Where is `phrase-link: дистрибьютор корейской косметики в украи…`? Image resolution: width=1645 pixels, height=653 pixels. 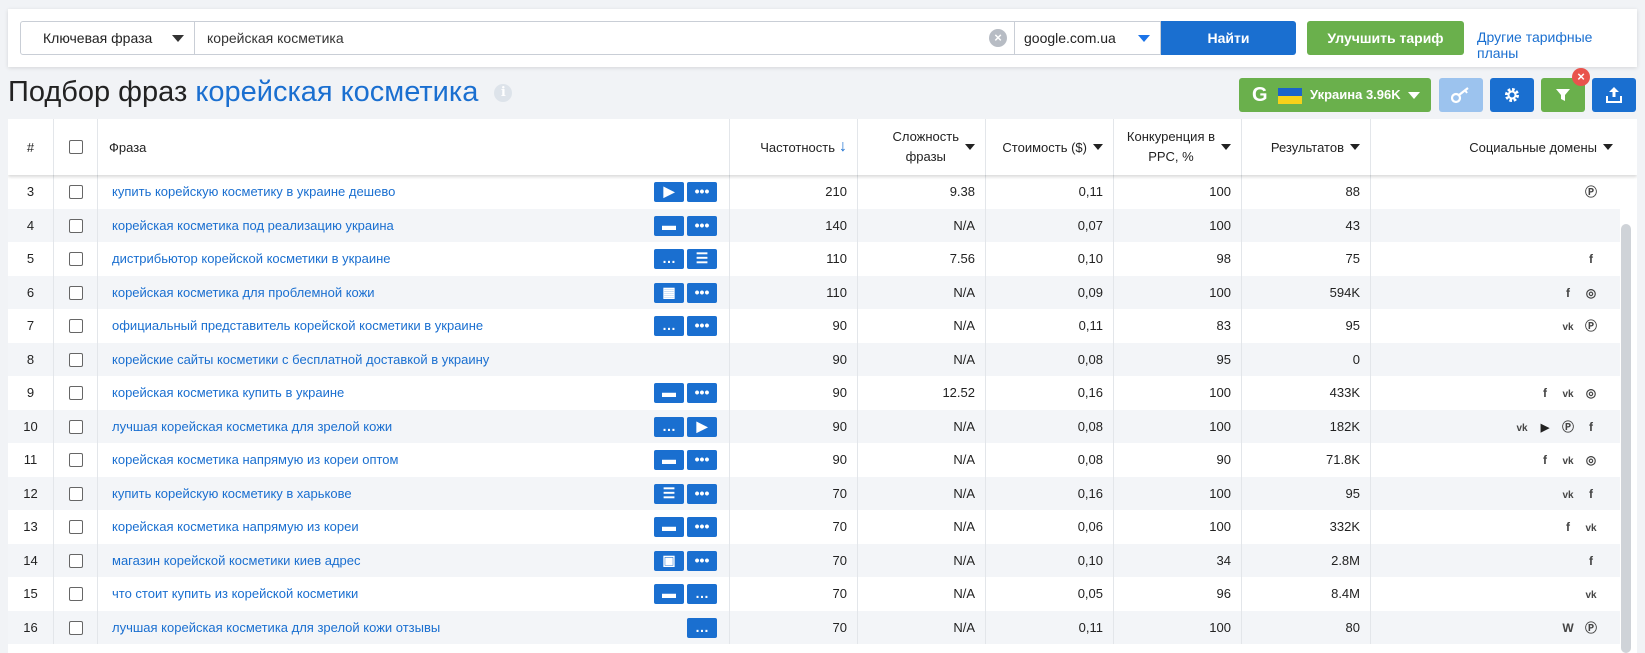
phrase-link: дистрибьютор корейской косметики в украи… is located at coordinates (251, 258).